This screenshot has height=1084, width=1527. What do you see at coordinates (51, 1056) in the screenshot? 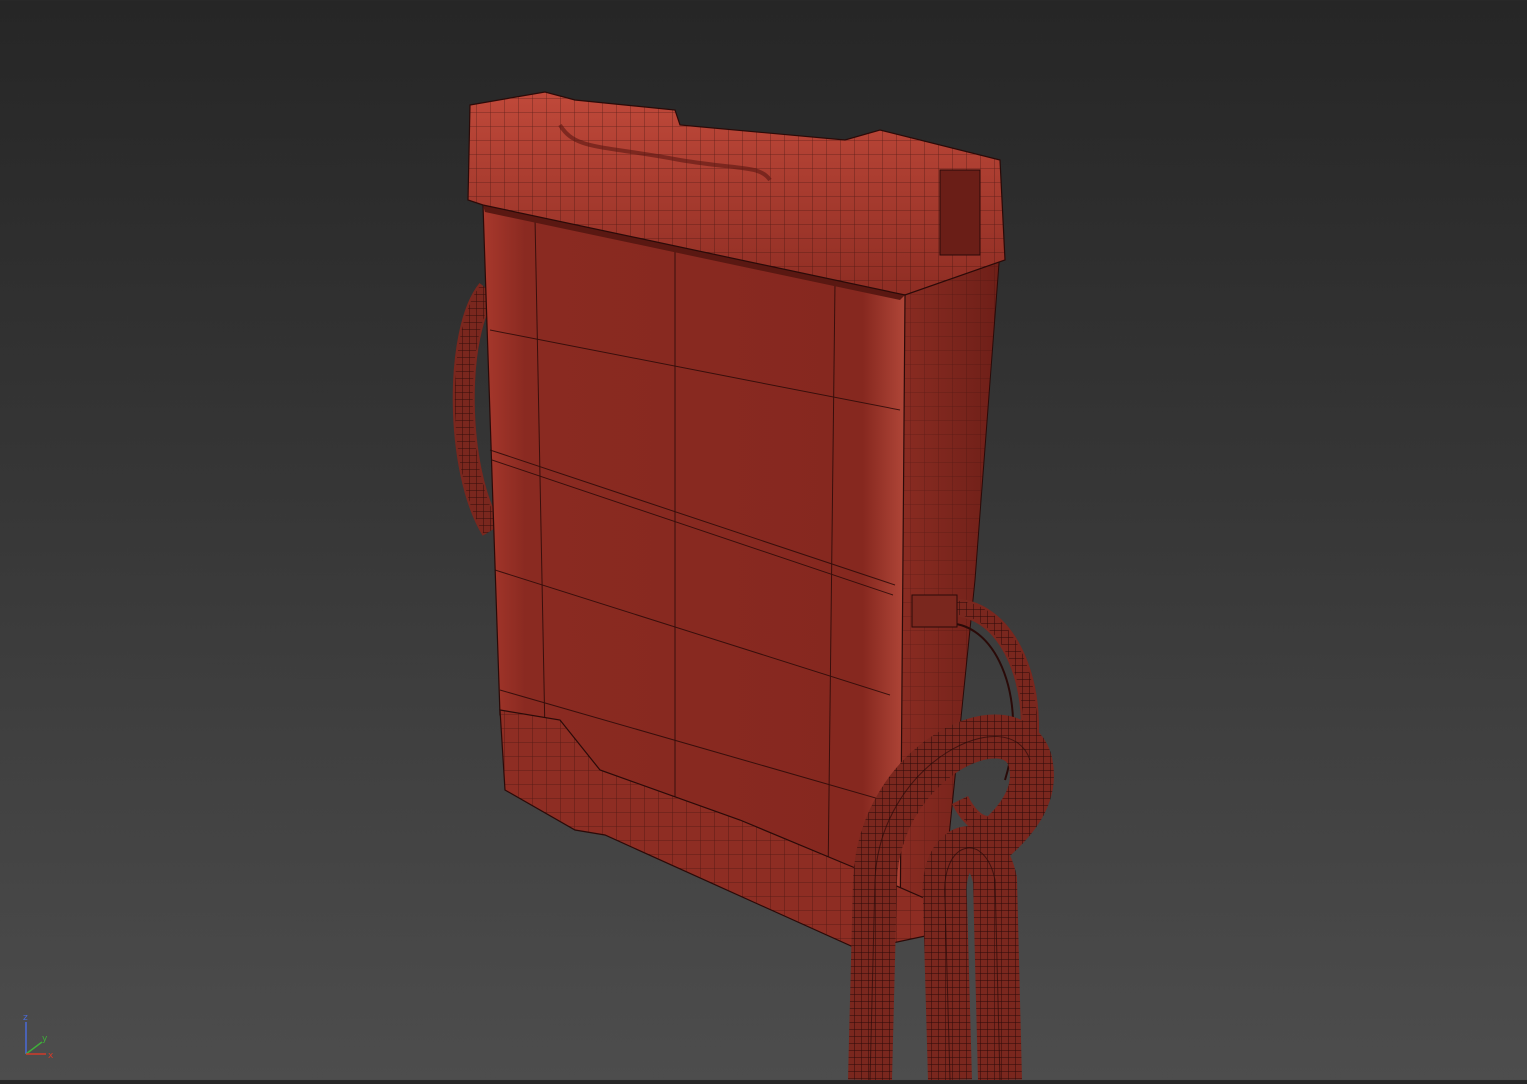
I see `x-axis-label: x` at bounding box center [51, 1056].